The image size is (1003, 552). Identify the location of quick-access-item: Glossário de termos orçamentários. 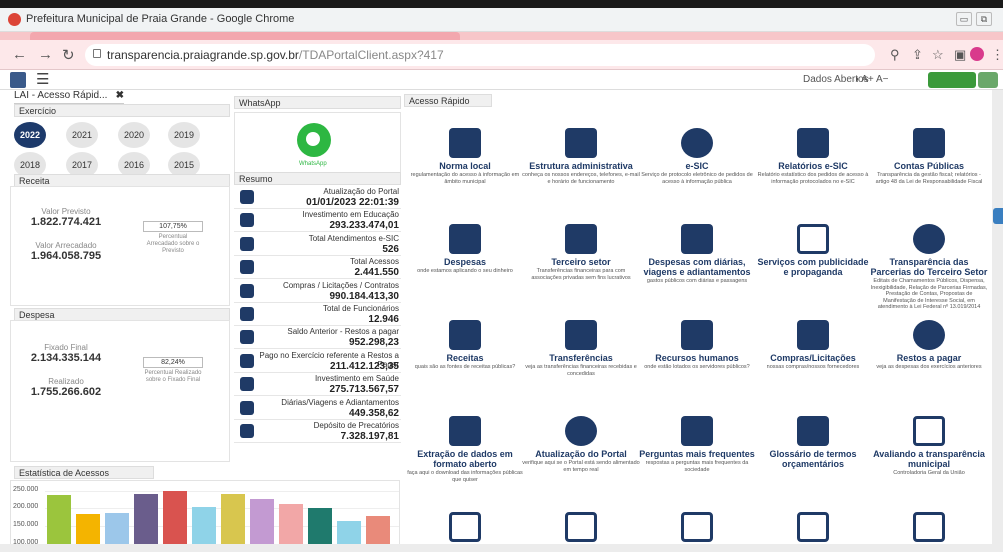
(813, 443).